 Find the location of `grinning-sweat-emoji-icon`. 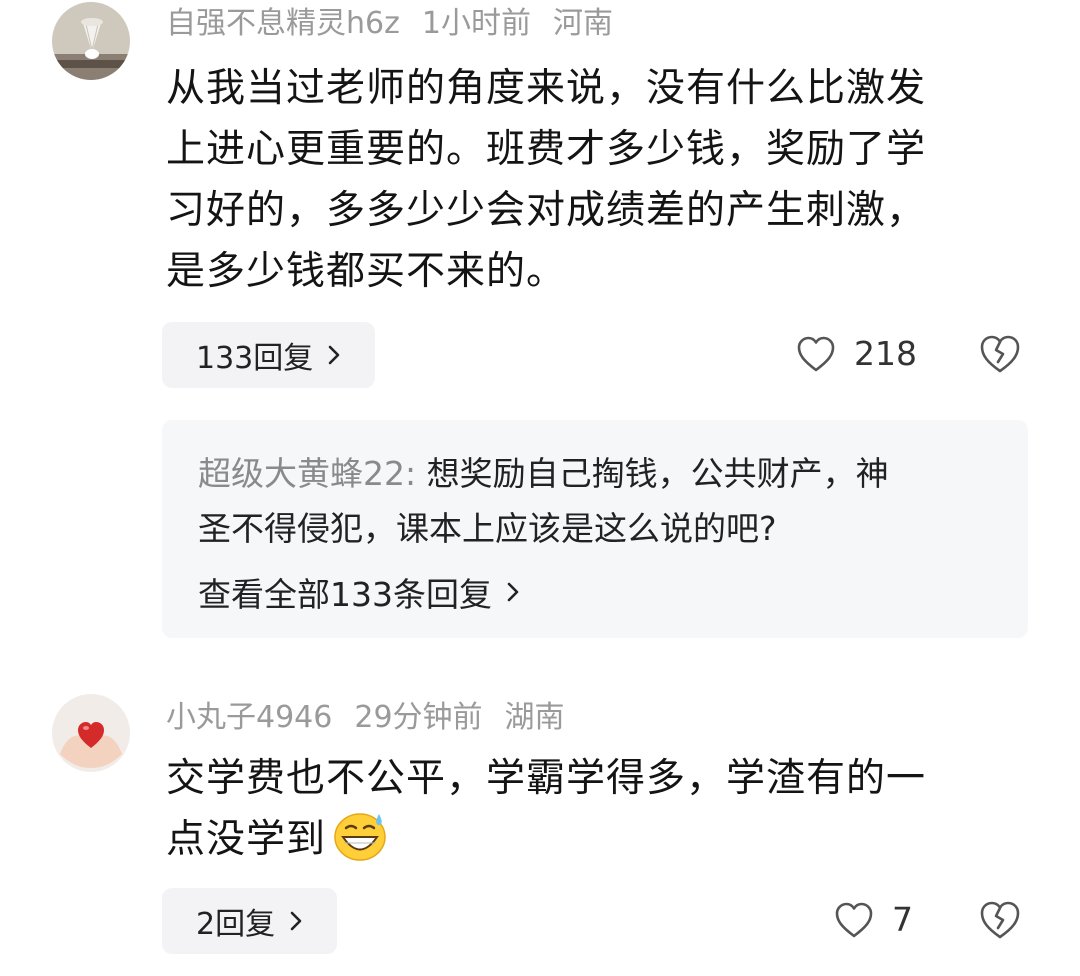

grinning-sweat-emoji-icon is located at coordinates (360, 837).